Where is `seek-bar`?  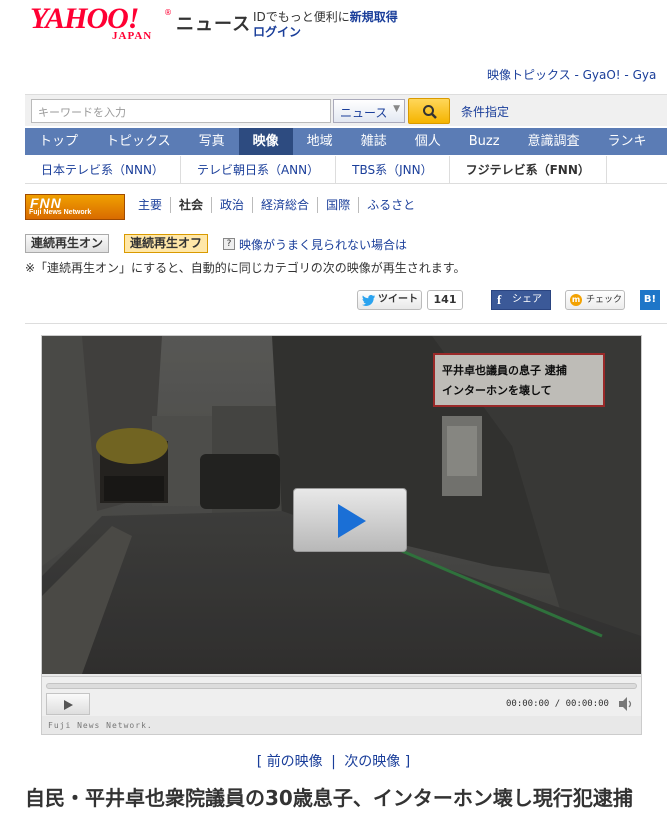
seek-bar is located at coordinates (341, 686).